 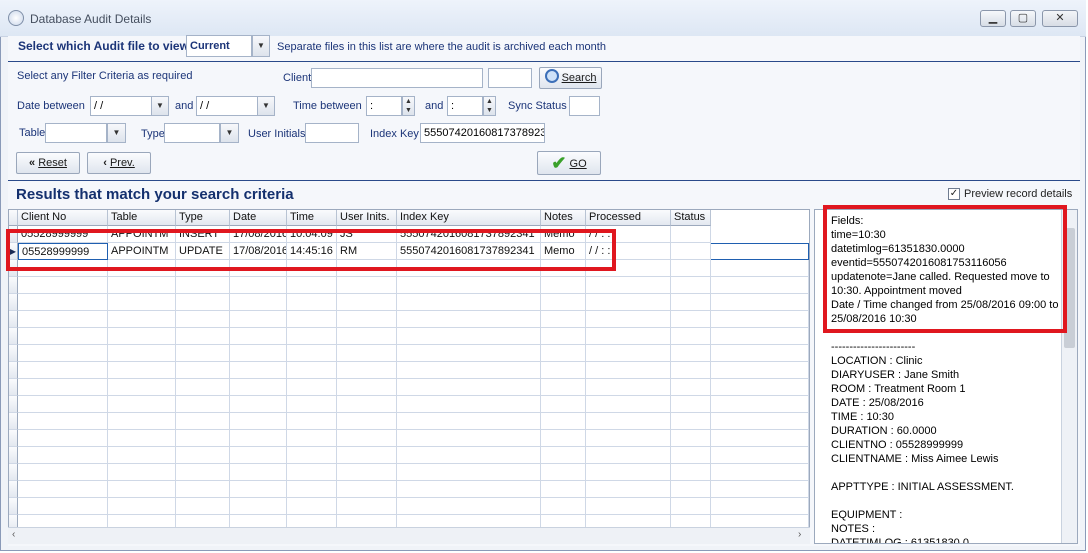 What do you see at coordinates (121, 106) in the screenshot?
I see `date-from-input: / /` at bounding box center [121, 106].